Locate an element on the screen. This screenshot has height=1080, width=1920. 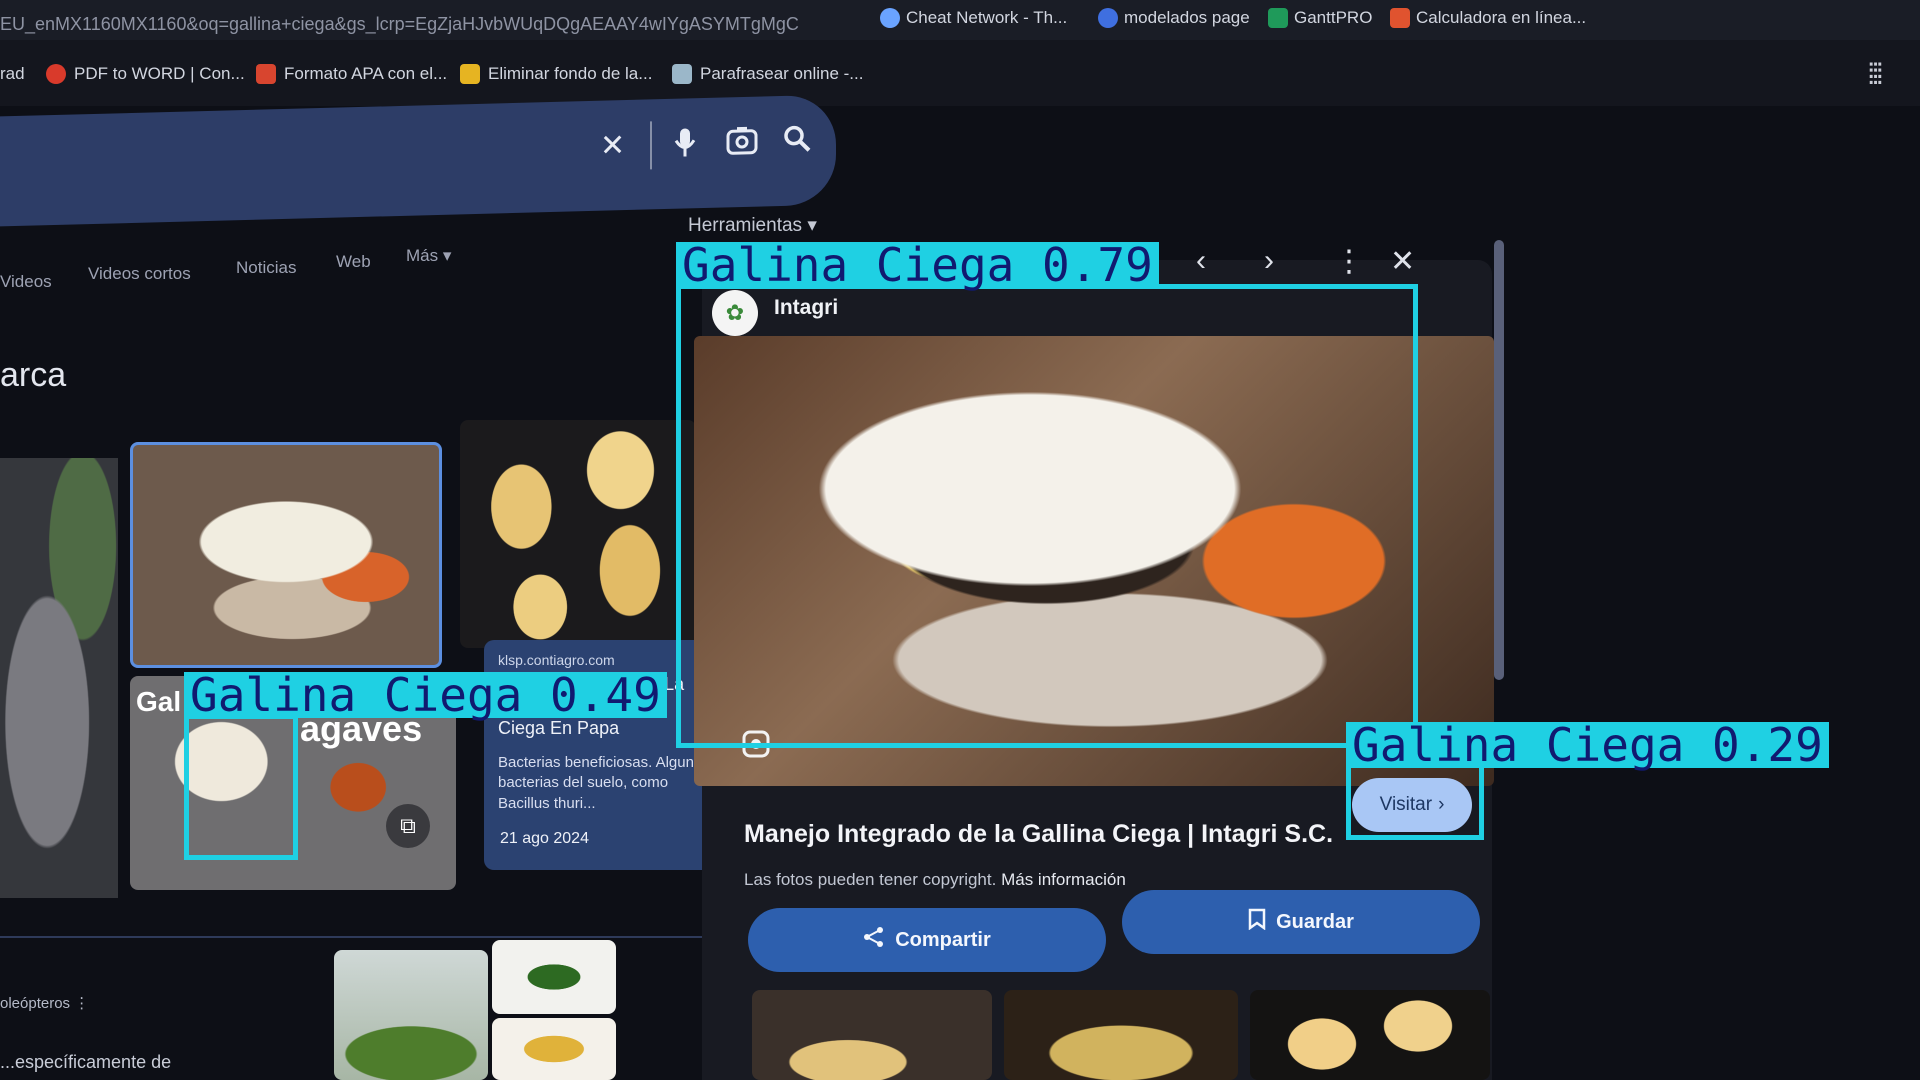
tab-videos: Videos is located at coordinates (26, 282).